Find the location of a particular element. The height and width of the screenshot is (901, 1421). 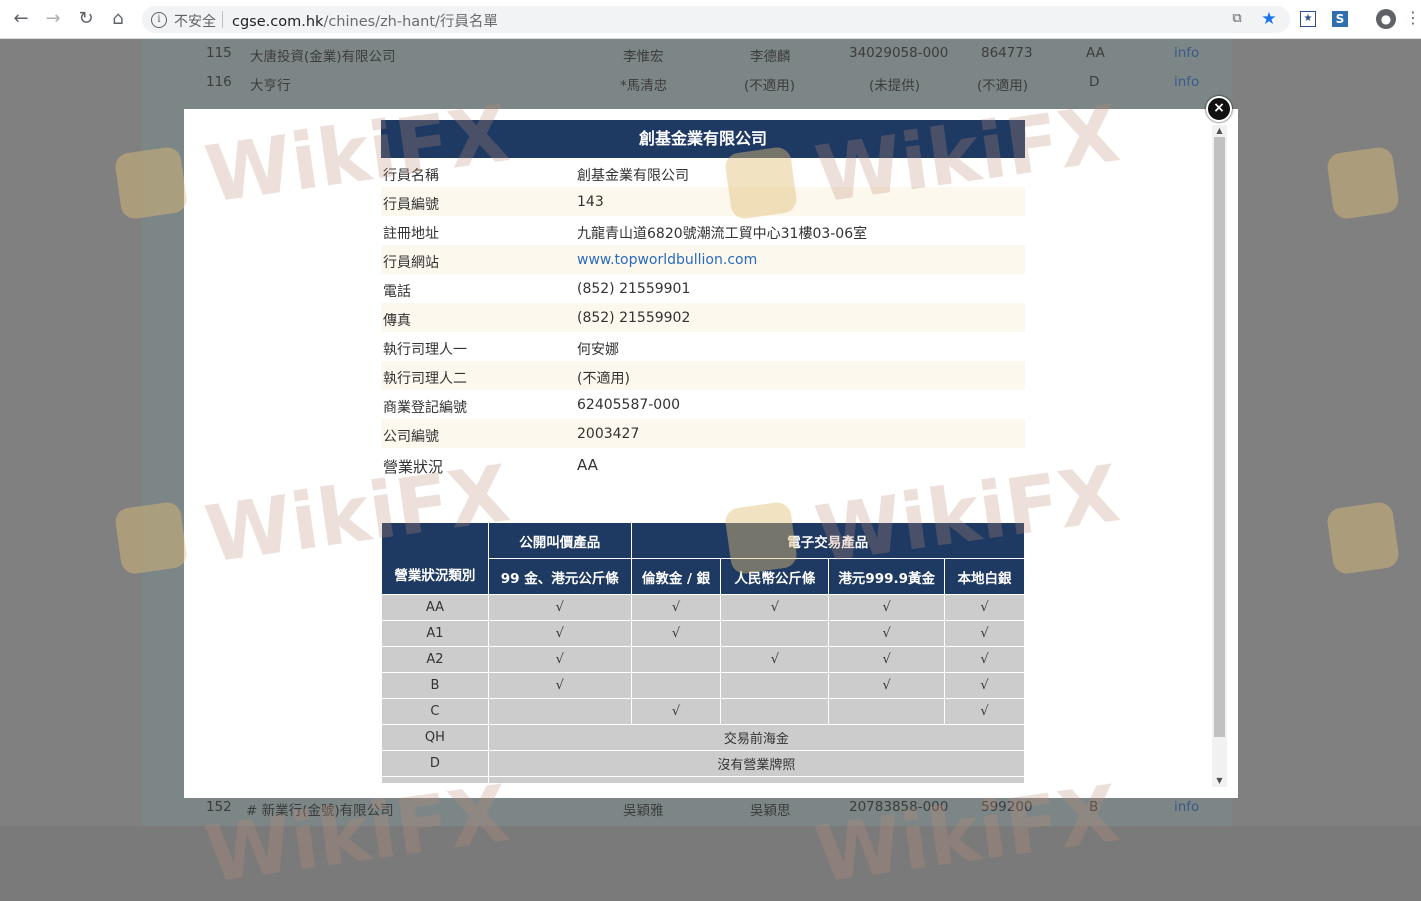

back-icon: ← is located at coordinates (21, 19).